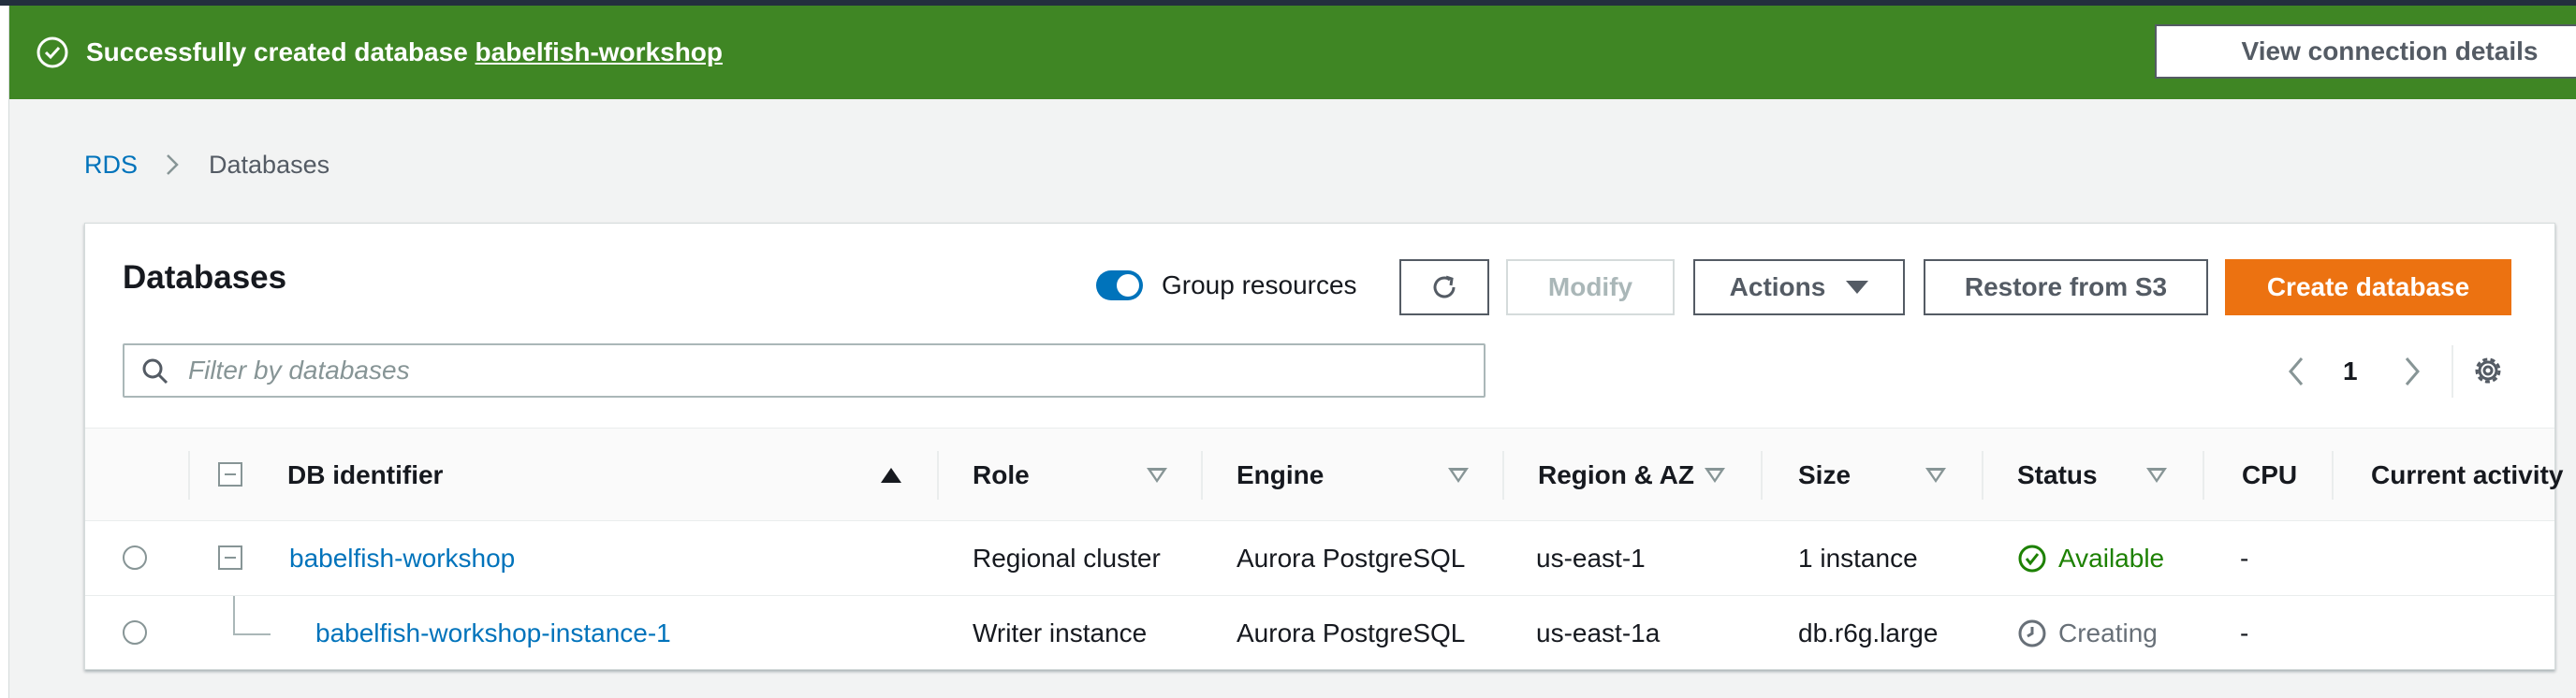 The height and width of the screenshot is (698, 2576). I want to click on restore-from-s3-button: Restore from S3, so click(2066, 287).